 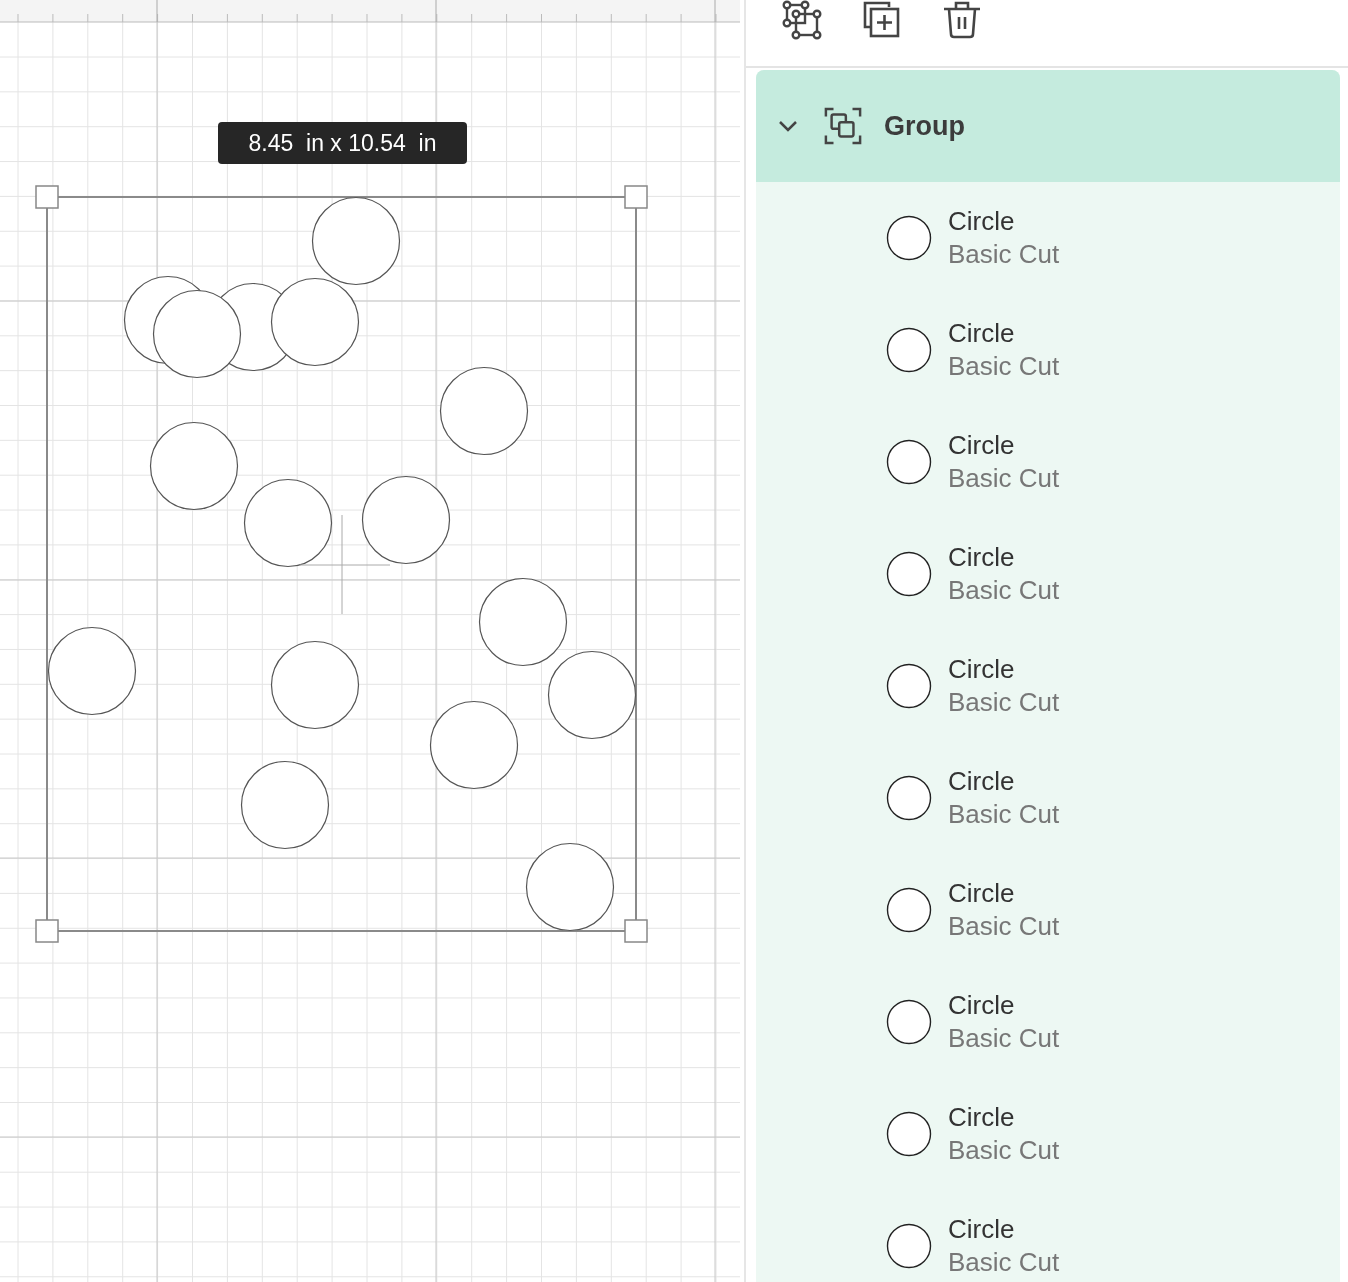 I want to click on size-tooltip: 8.45 in x 10.54 in, so click(x=342, y=143).